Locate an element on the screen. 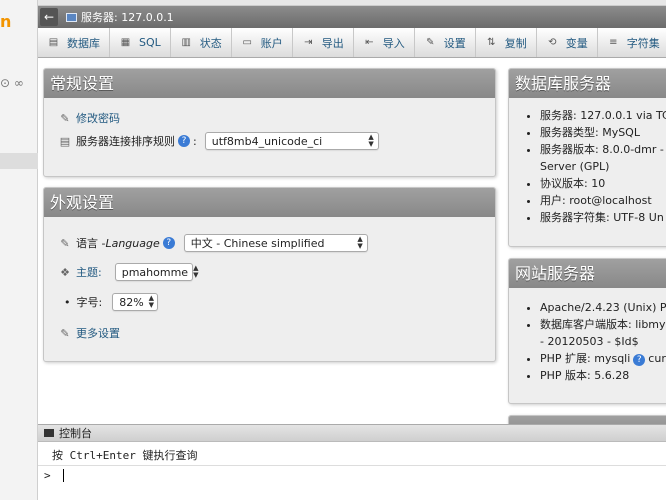 The width and height of the screenshot is (666, 500). console-icon is located at coordinates (49, 433).